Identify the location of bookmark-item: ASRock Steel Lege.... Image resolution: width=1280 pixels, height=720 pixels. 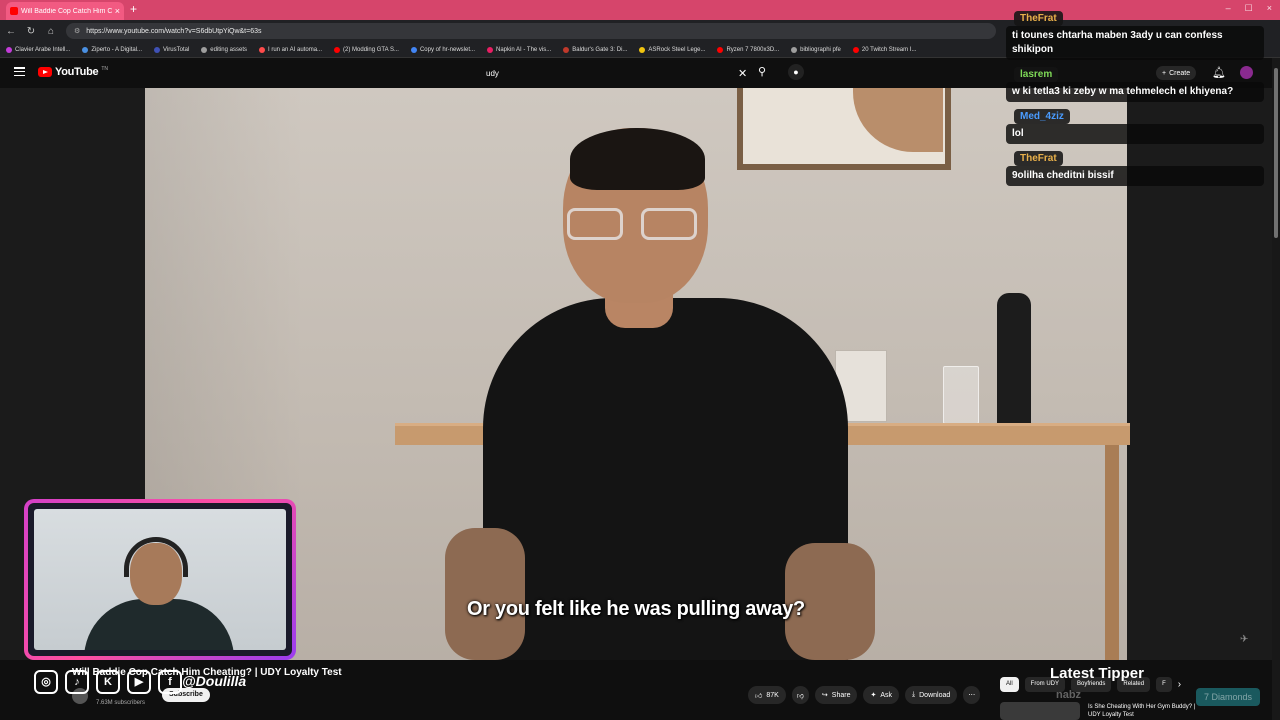
(672, 49).